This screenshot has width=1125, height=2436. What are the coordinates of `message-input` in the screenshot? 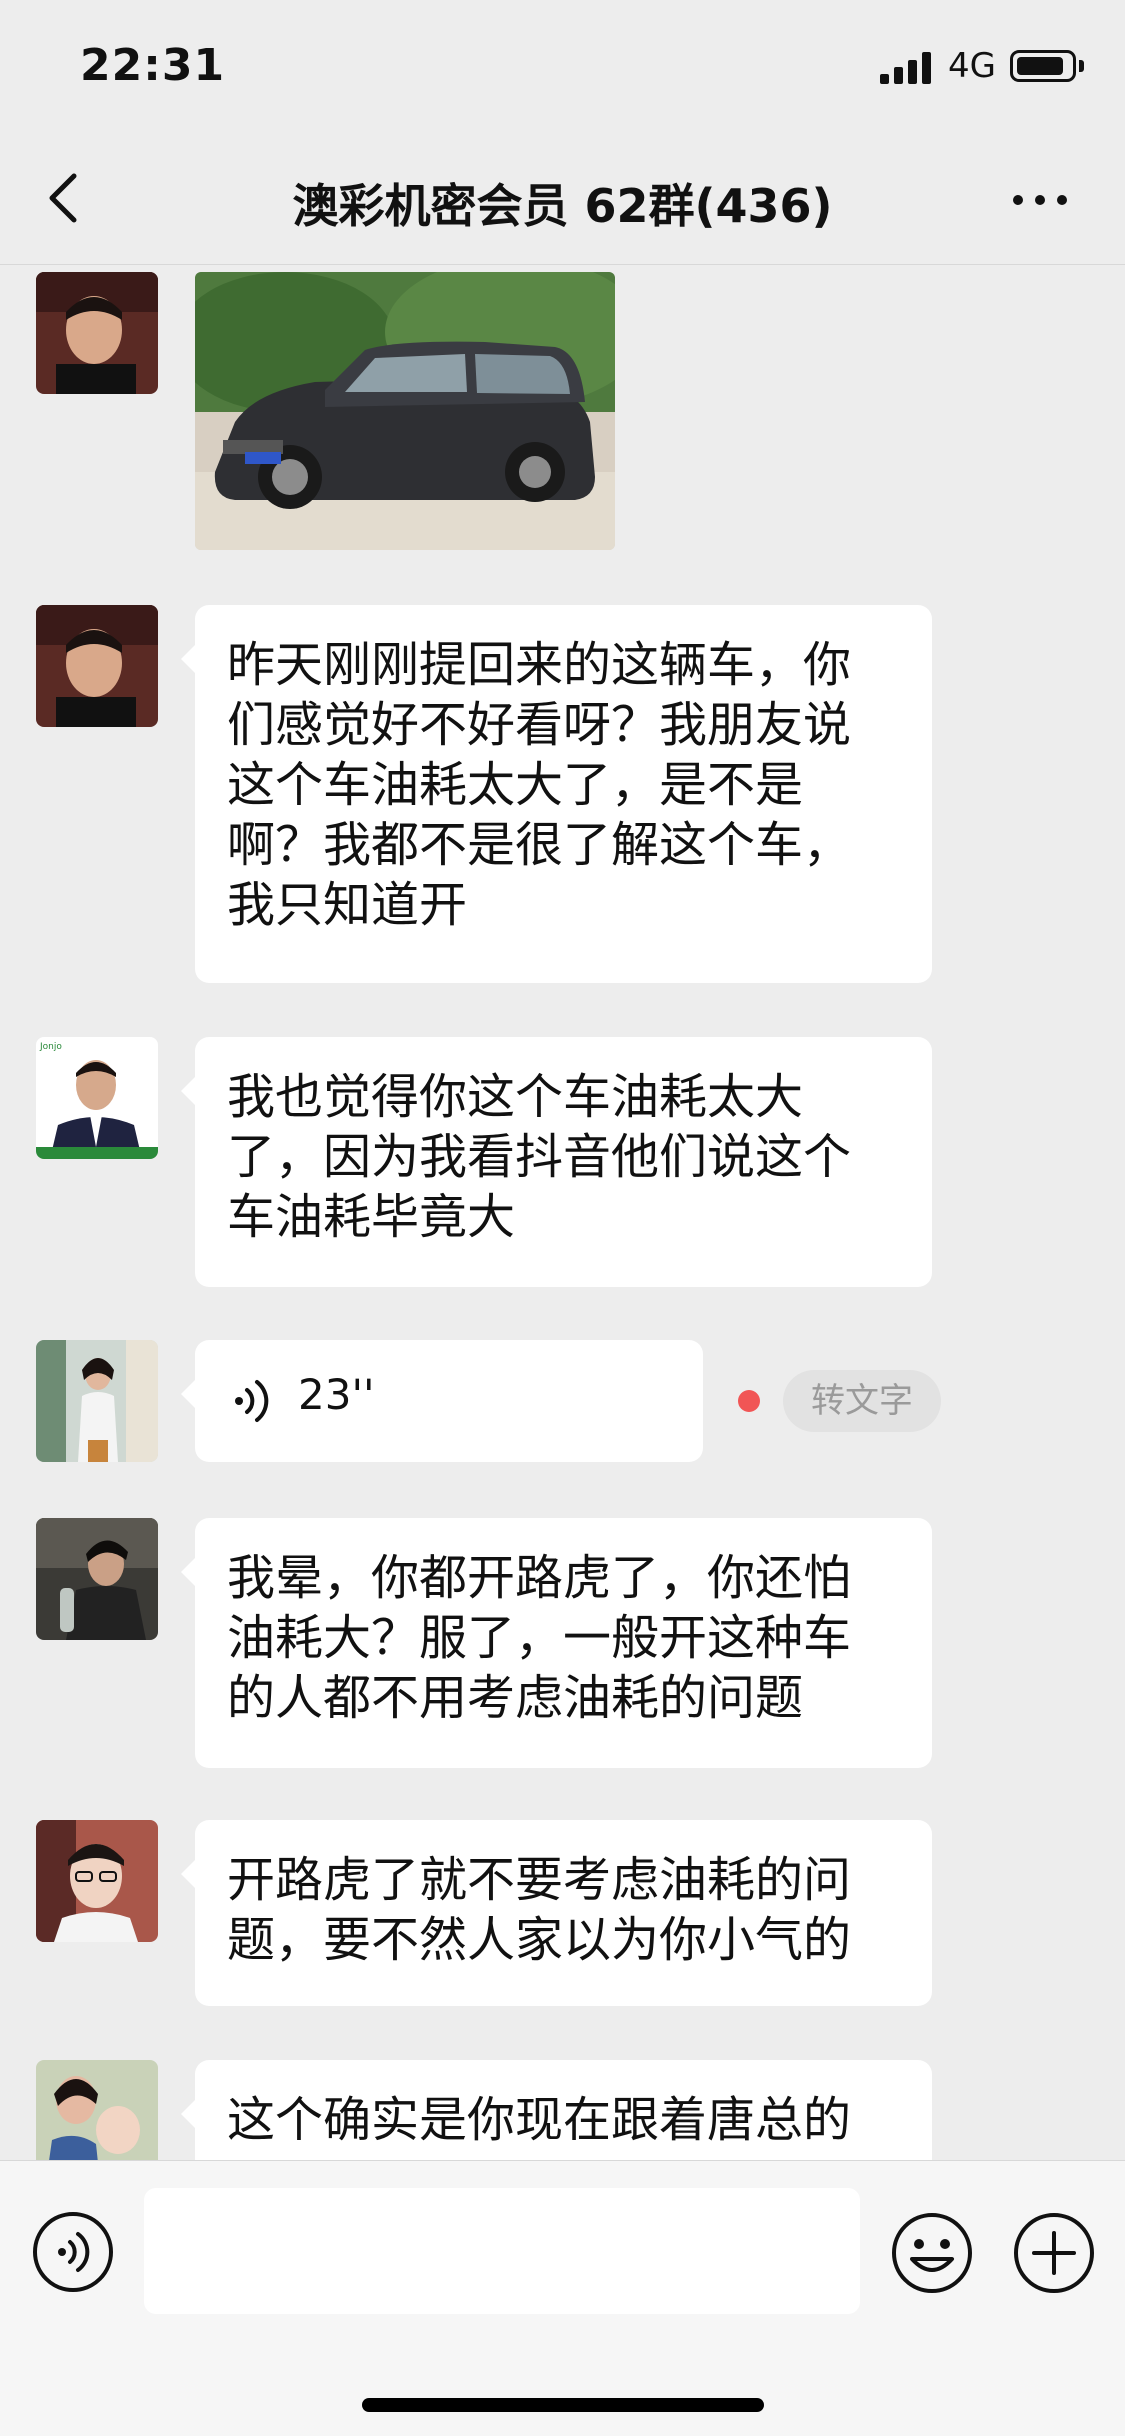 It's located at (502, 2251).